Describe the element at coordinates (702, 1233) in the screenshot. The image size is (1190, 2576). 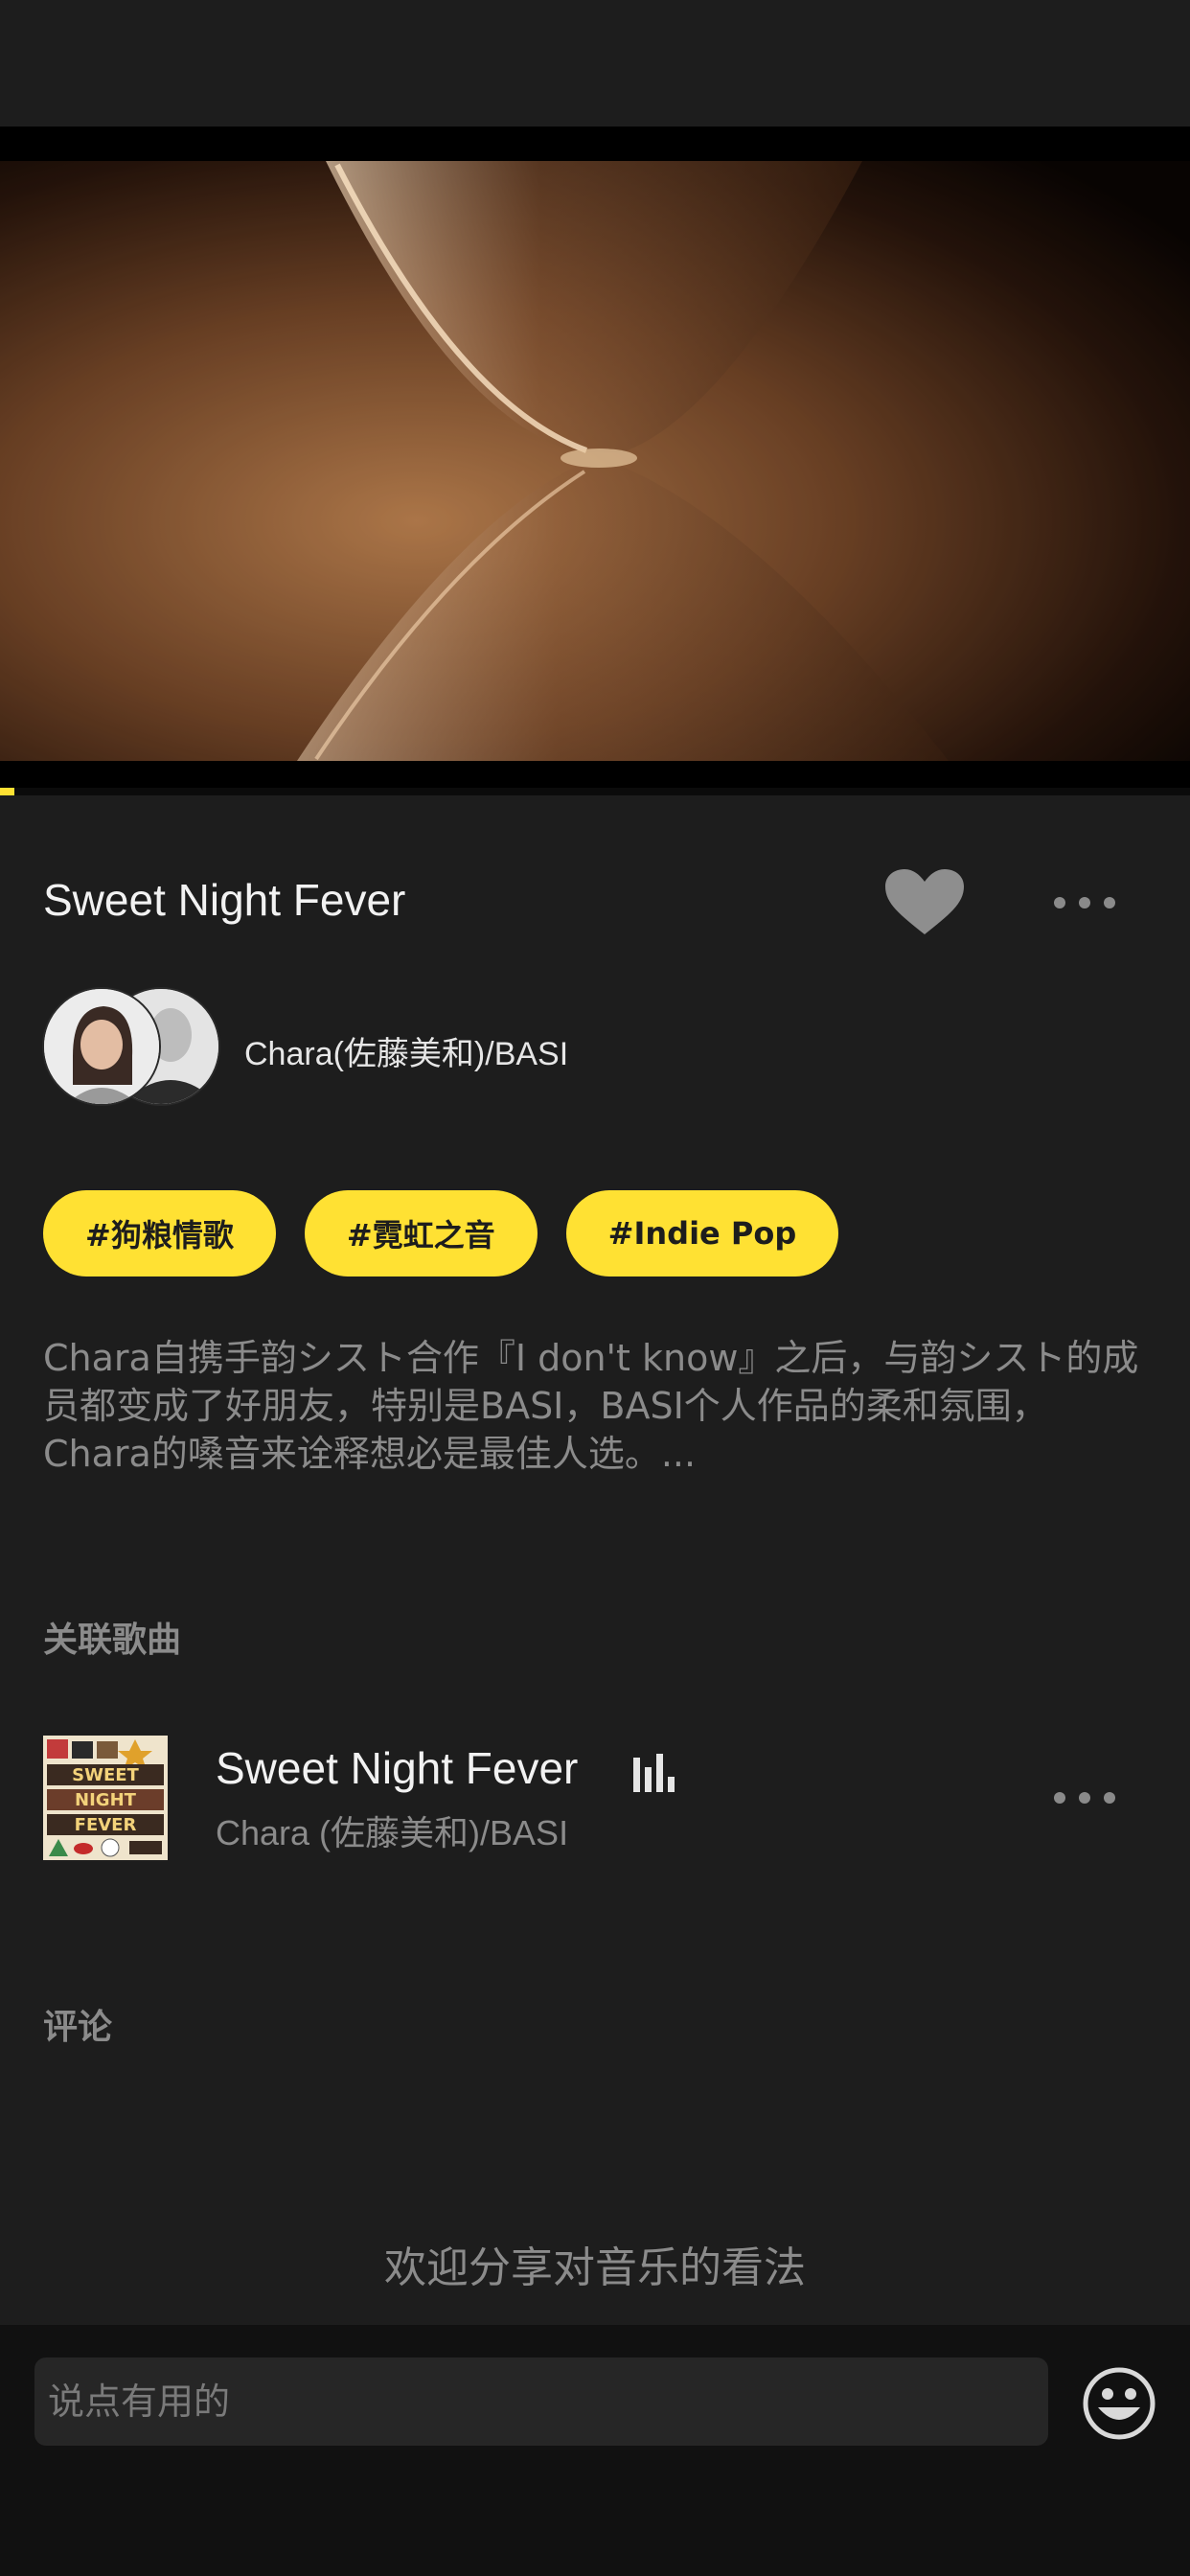
I see `tag-chip: #Indie Pop` at that location.